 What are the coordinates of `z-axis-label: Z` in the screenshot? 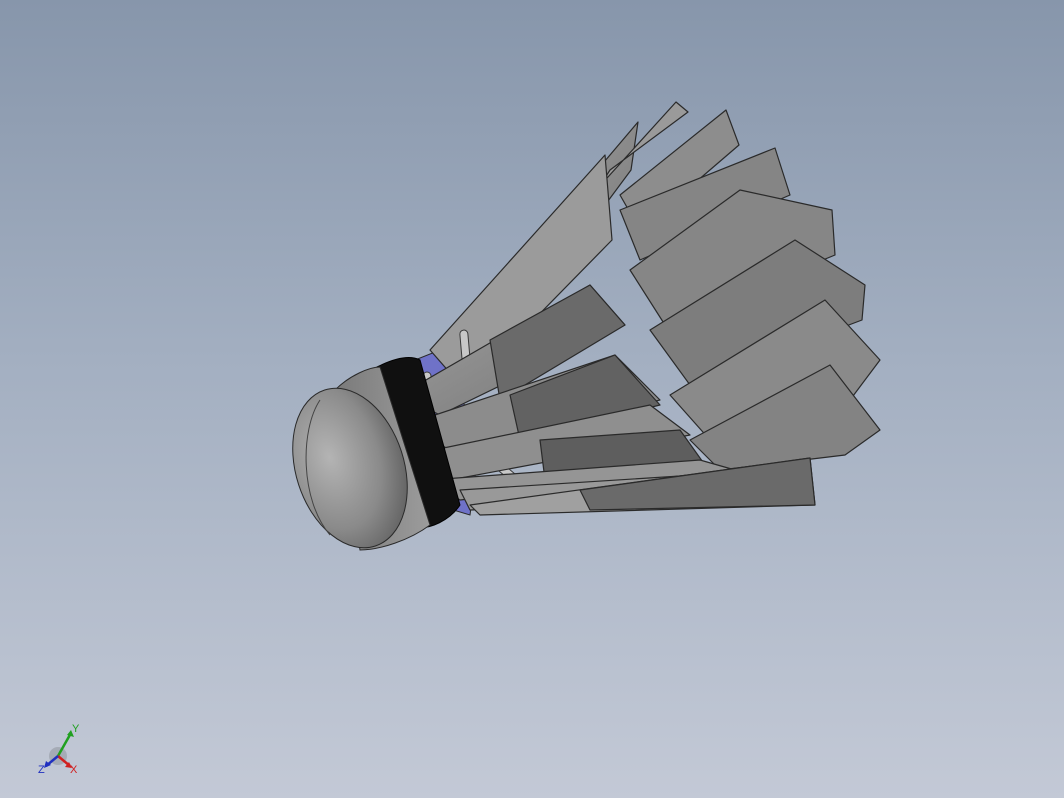 It's located at (41, 769).